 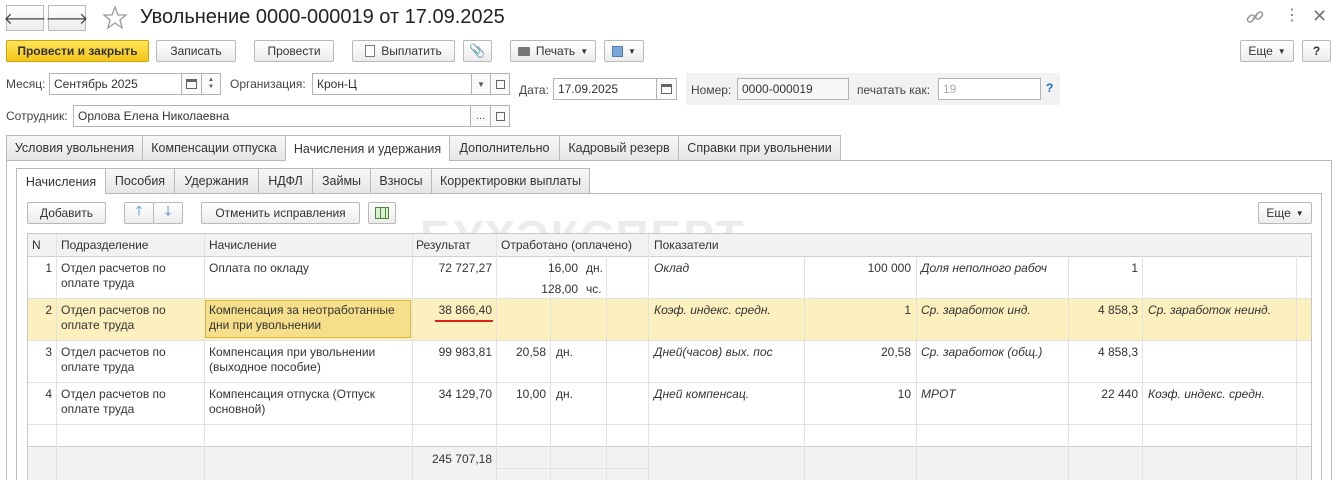 I want to click on row2-accrual-line1: Компенсация за неотработанные, so click(x=302, y=310).